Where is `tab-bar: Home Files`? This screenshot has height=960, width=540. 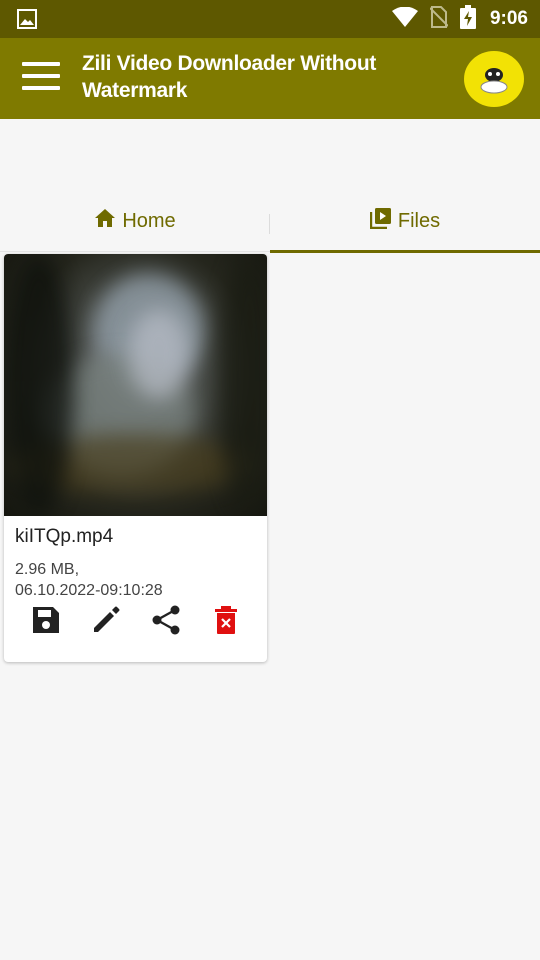 tab-bar: Home Files is located at coordinates (270, 221).